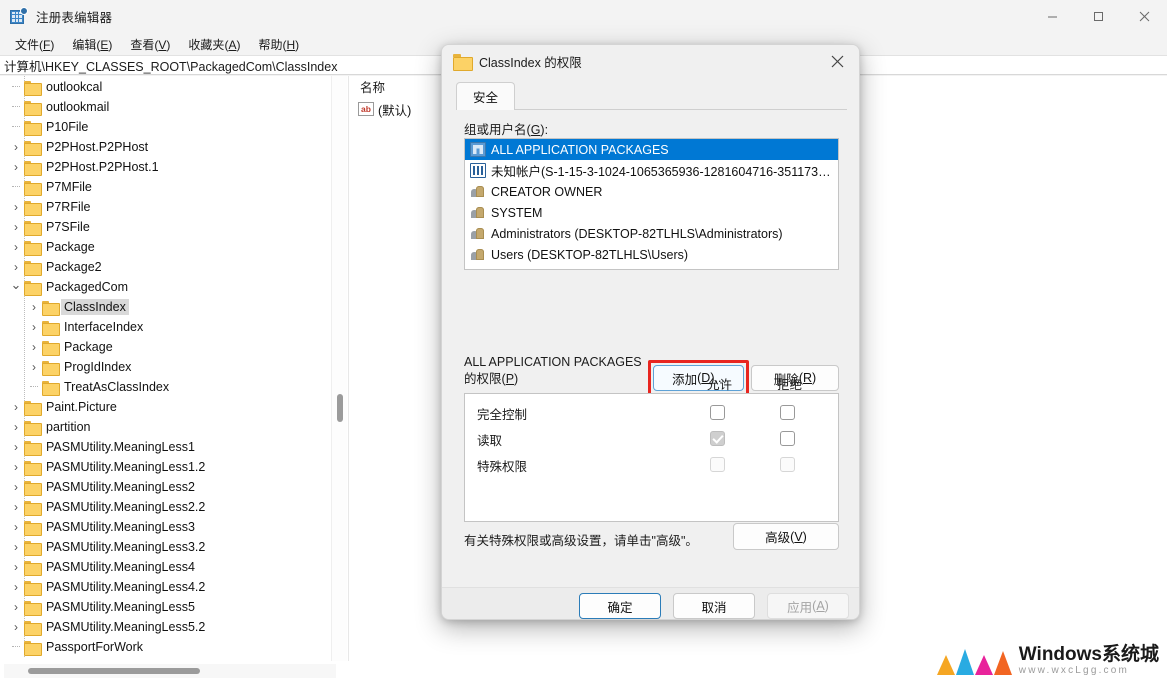 This screenshot has height=682, width=1167. I want to click on tree-node-label: InterfaceIndex, so click(104, 327).